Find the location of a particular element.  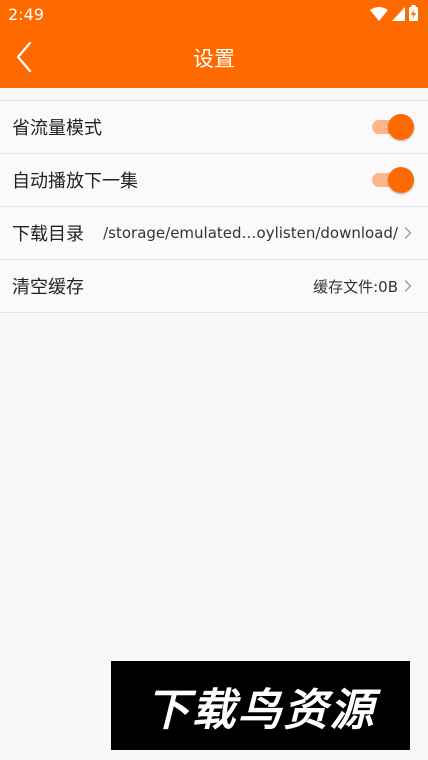

cache-size-value: 缓存文件:0B is located at coordinates (355, 286).